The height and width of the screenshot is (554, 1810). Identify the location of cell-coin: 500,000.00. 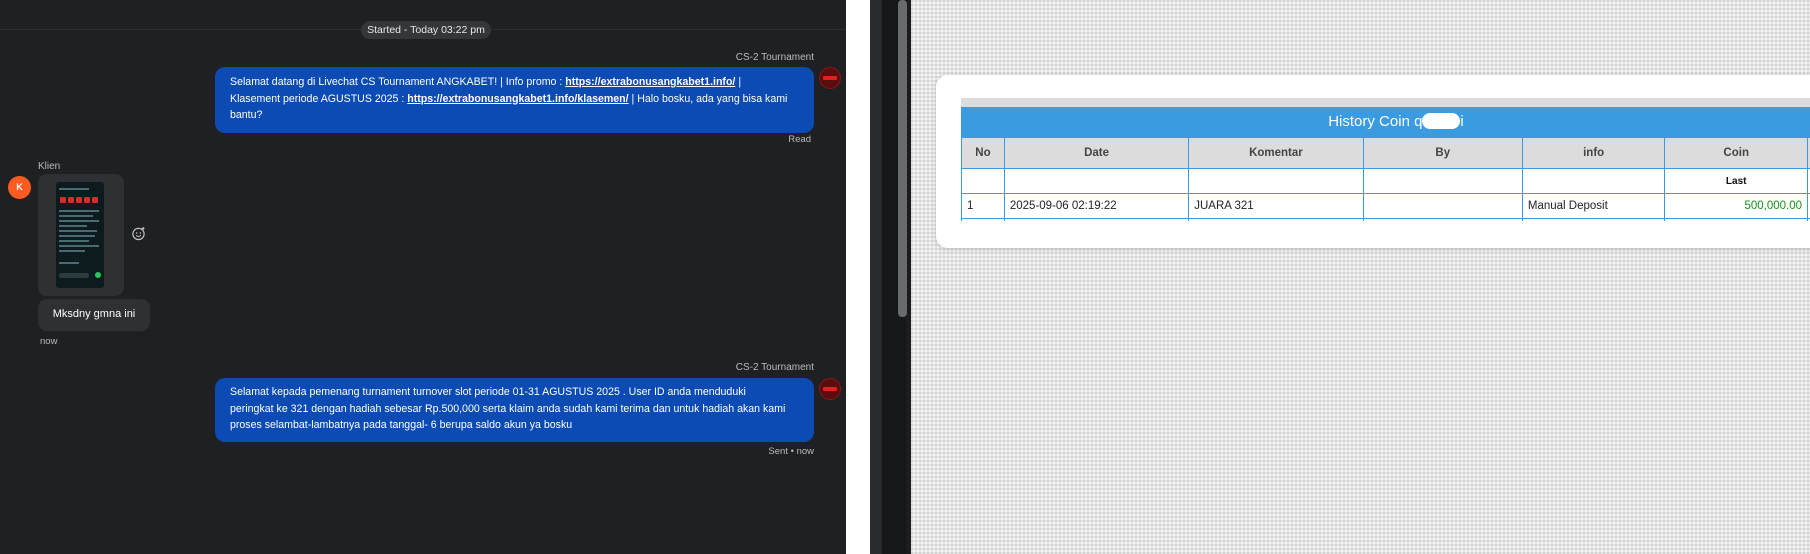
(1736, 206).